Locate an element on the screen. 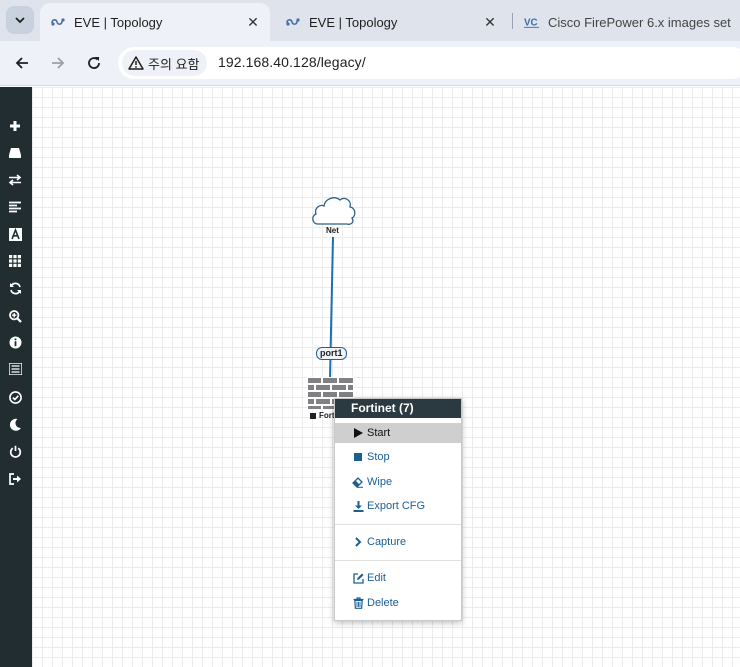 This screenshot has width=740, height=667. stop-icon is located at coordinates (358, 457).